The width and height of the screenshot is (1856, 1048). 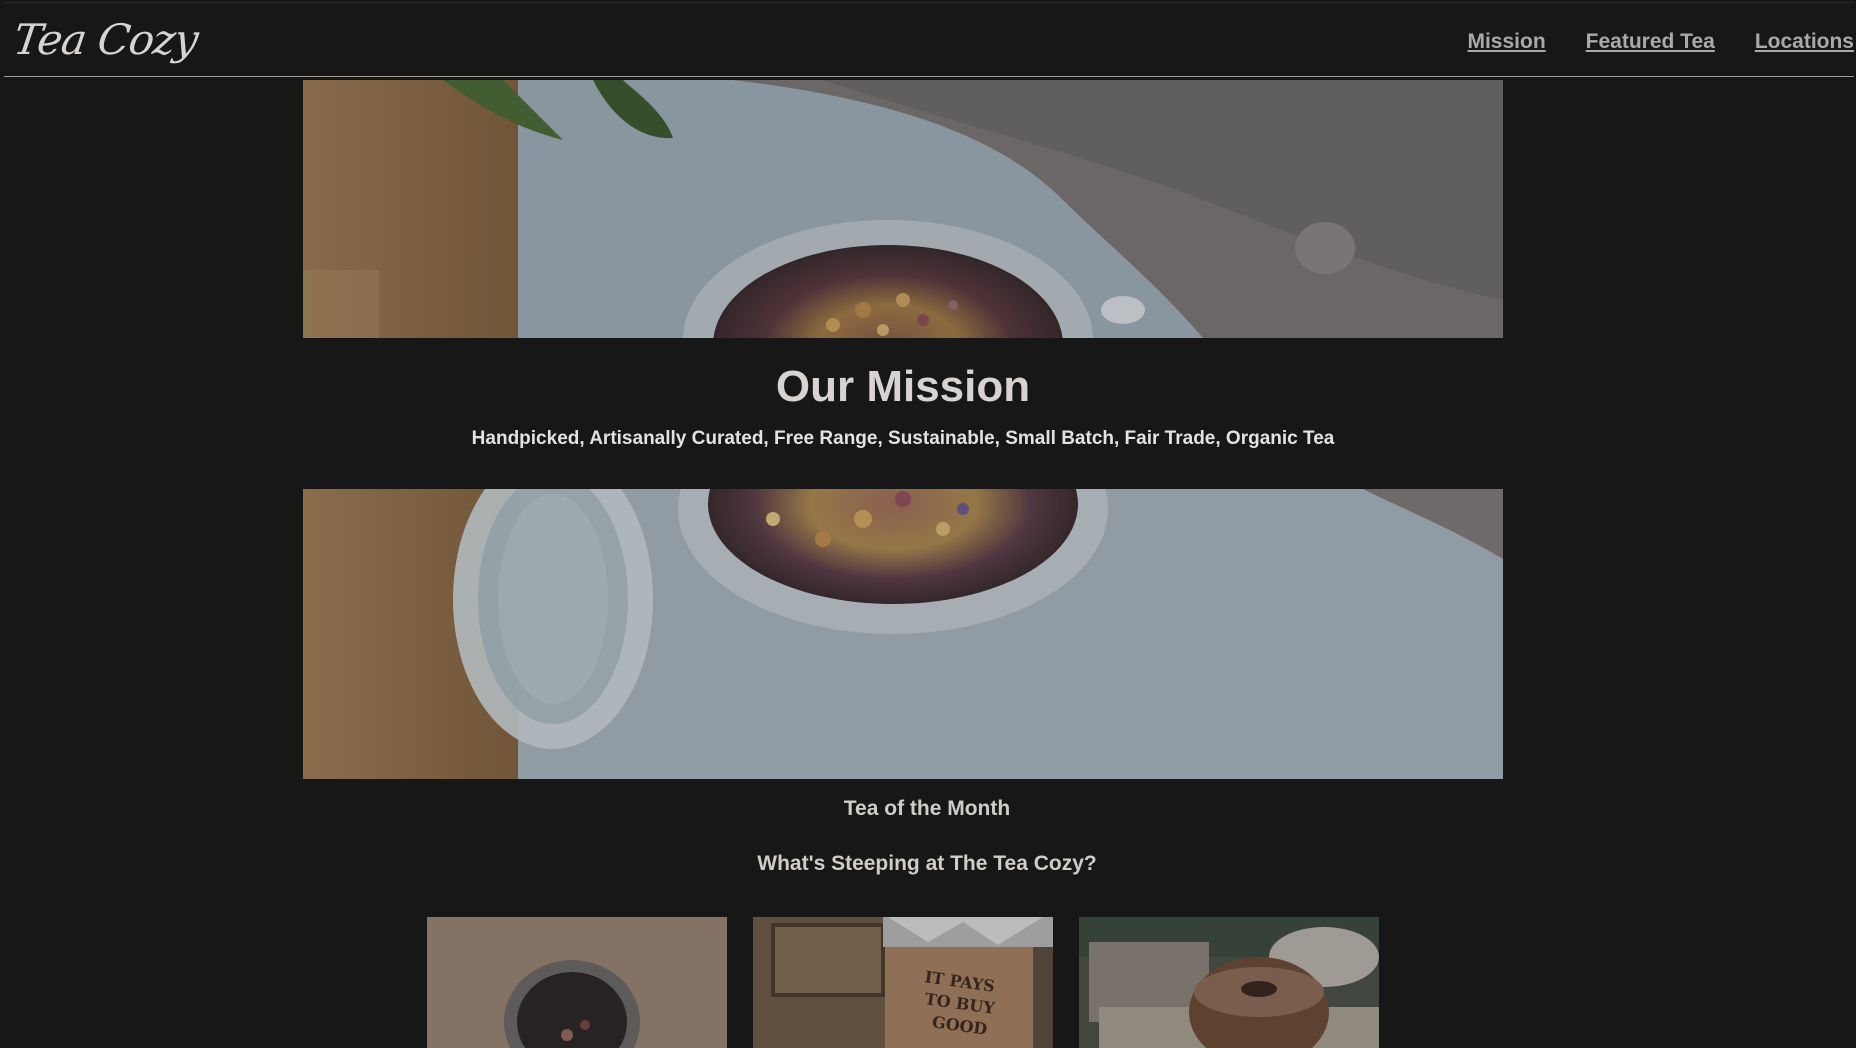 I want to click on site-header: Tea Cozy Mission Featured Tea Locations, so click(x=929, y=39).